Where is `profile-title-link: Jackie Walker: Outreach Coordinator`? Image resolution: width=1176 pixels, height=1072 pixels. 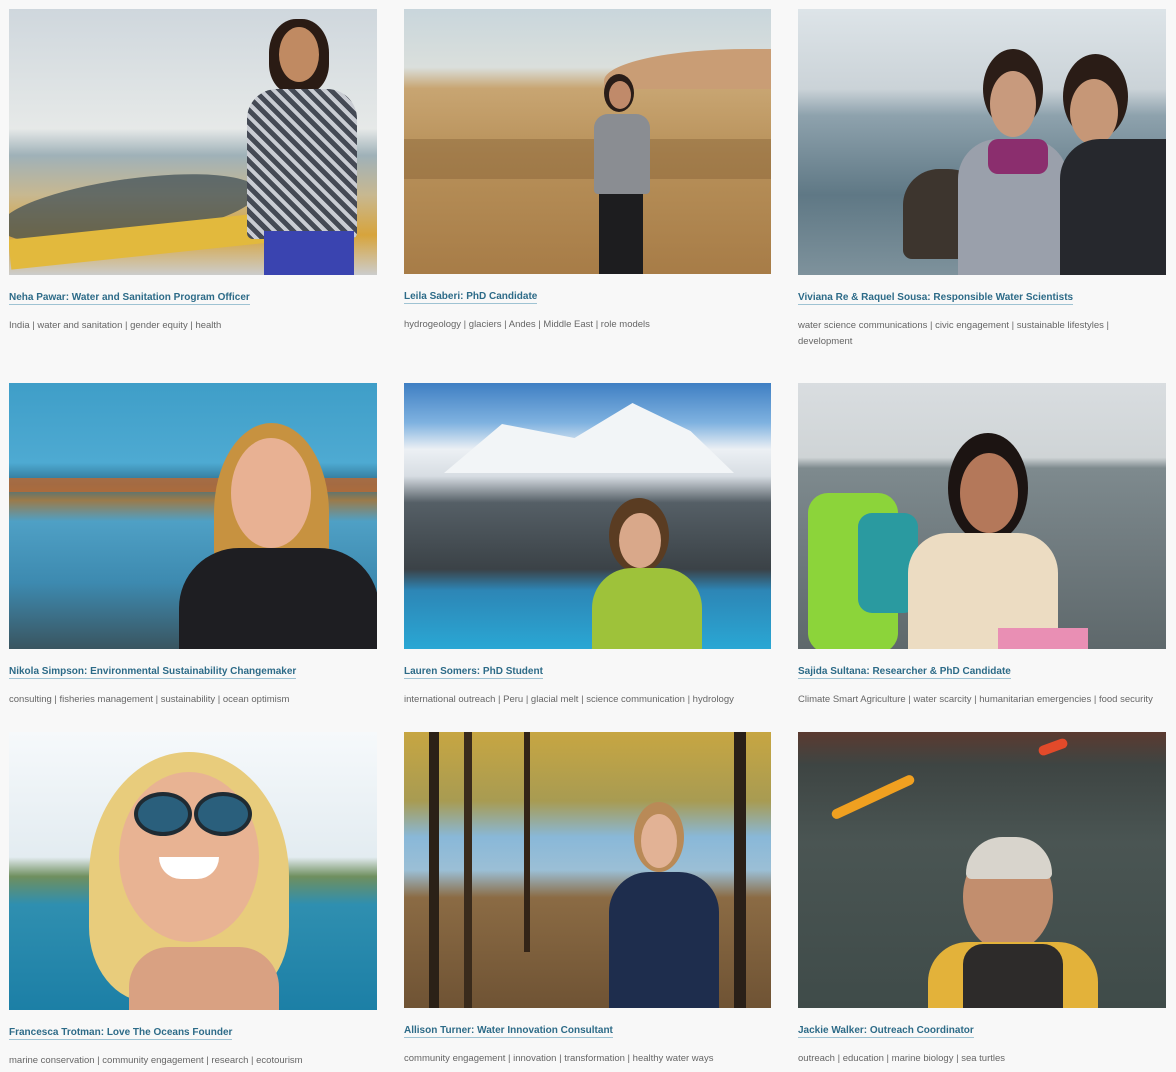 profile-title-link: Jackie Walker: Outreach Coordinator is located at coordinates (886, 1031).